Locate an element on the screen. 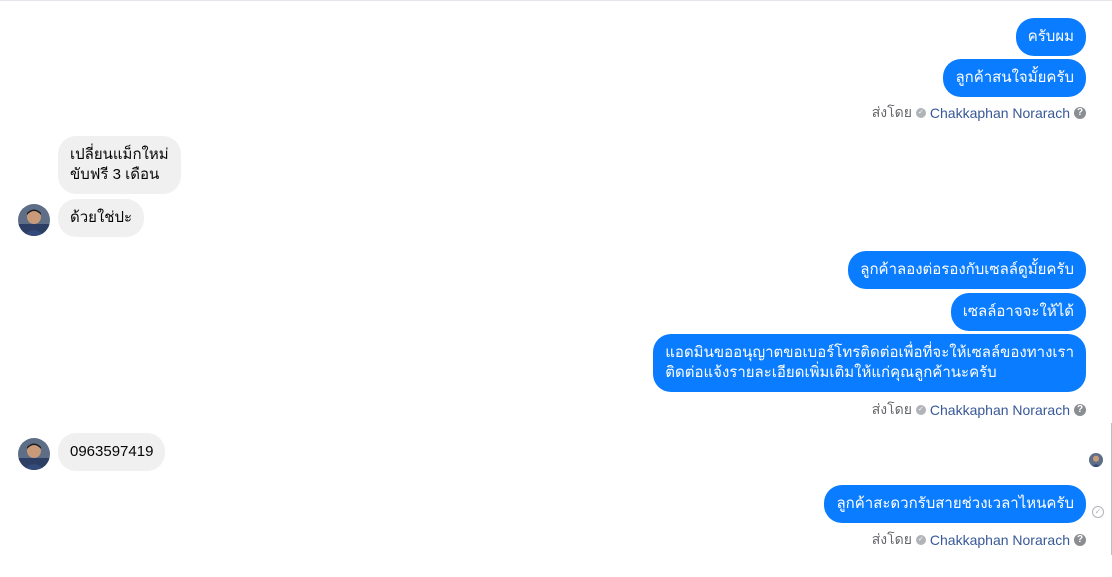 This screenshot has height=577, width=1112. delivered-check-icon: ✓ is located at coordinates (1098, 512).